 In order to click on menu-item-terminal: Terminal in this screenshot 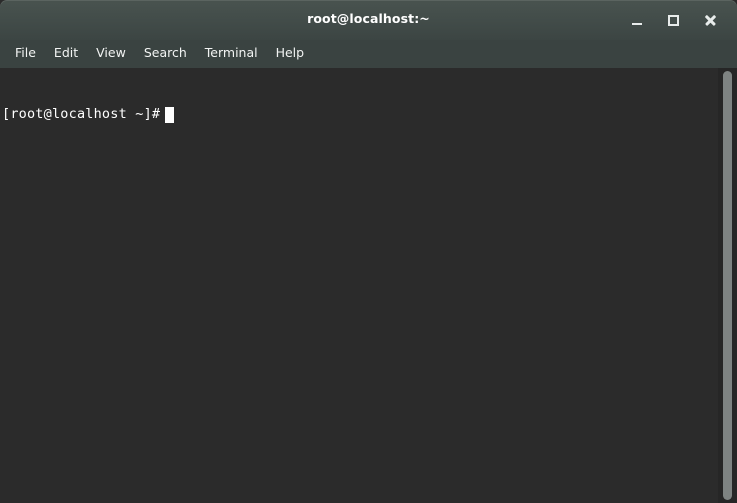, I will do `click(231, 54)`.